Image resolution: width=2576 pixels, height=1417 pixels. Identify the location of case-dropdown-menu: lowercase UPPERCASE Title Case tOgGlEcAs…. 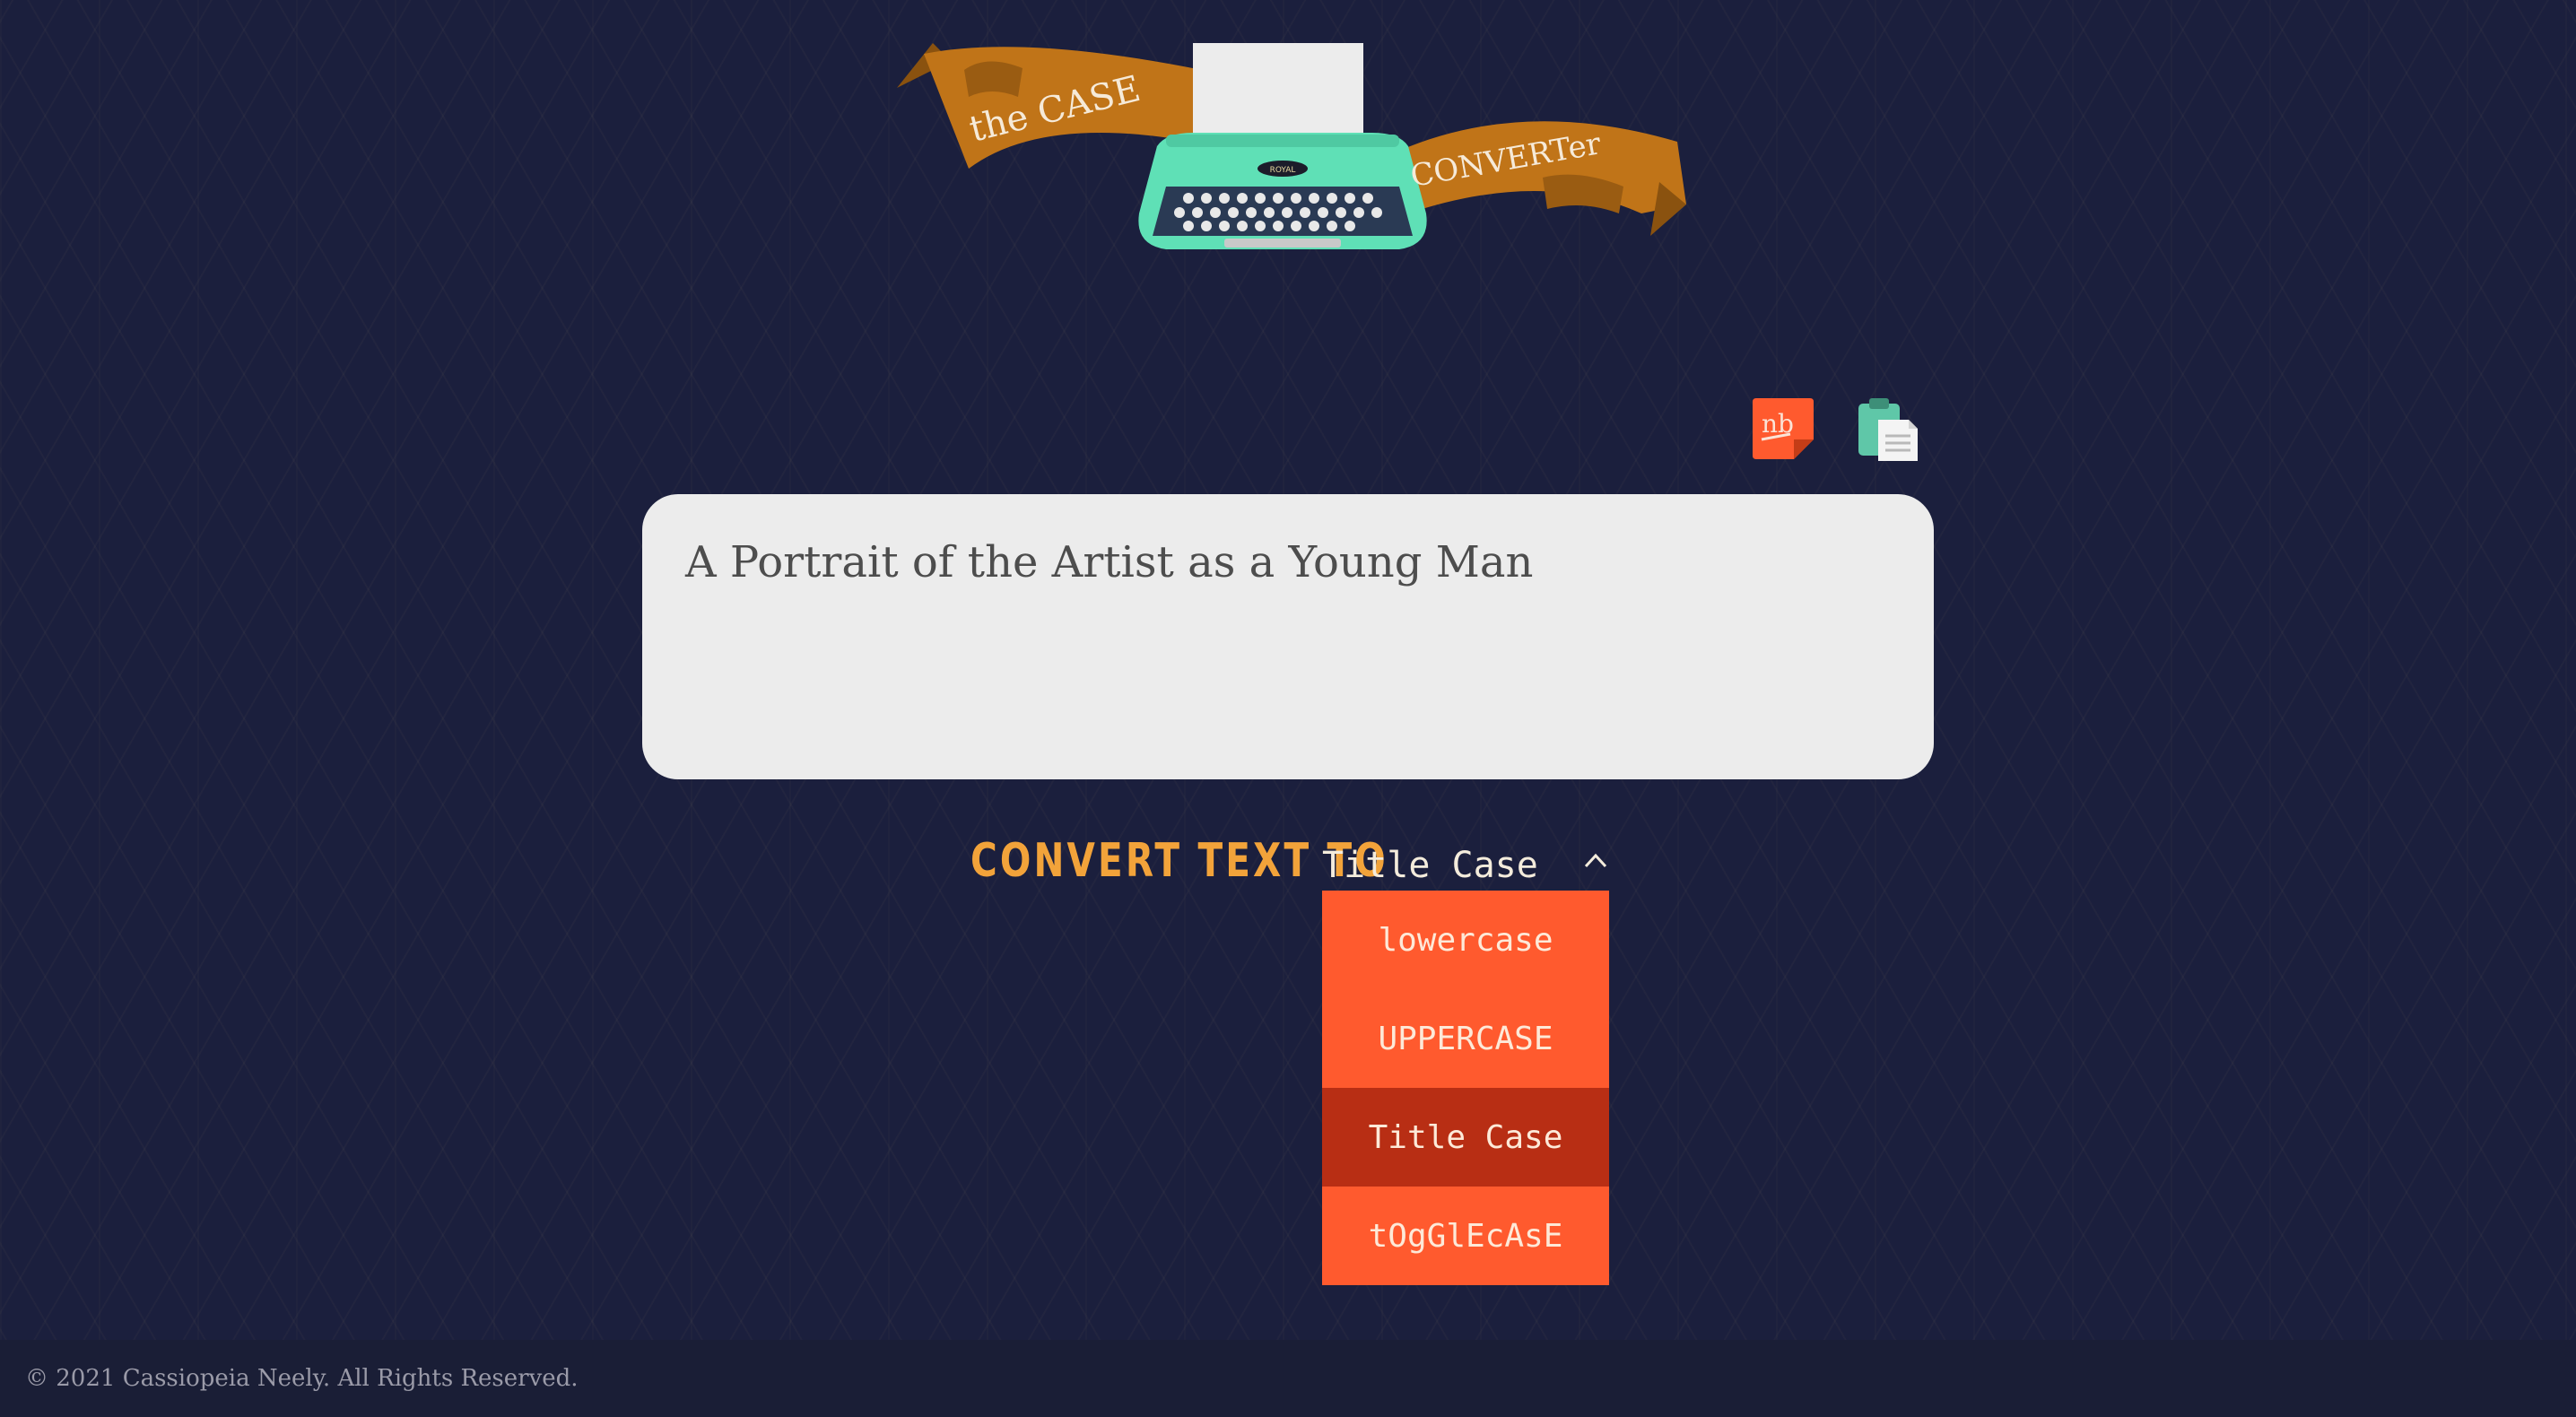
(1465, 1088).